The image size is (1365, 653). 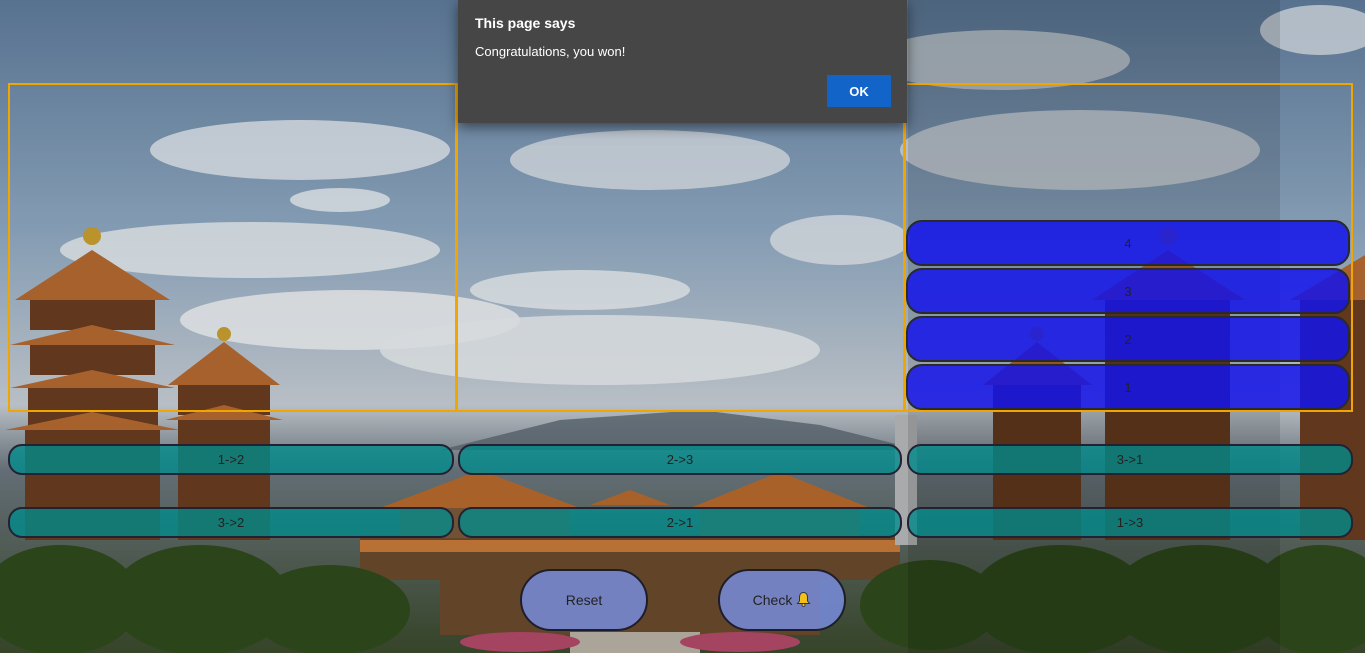 What do you see at coordinates (525, 23) in the screenshot?
I see `dialog-title: This page says` at bounding box center [525, 23].